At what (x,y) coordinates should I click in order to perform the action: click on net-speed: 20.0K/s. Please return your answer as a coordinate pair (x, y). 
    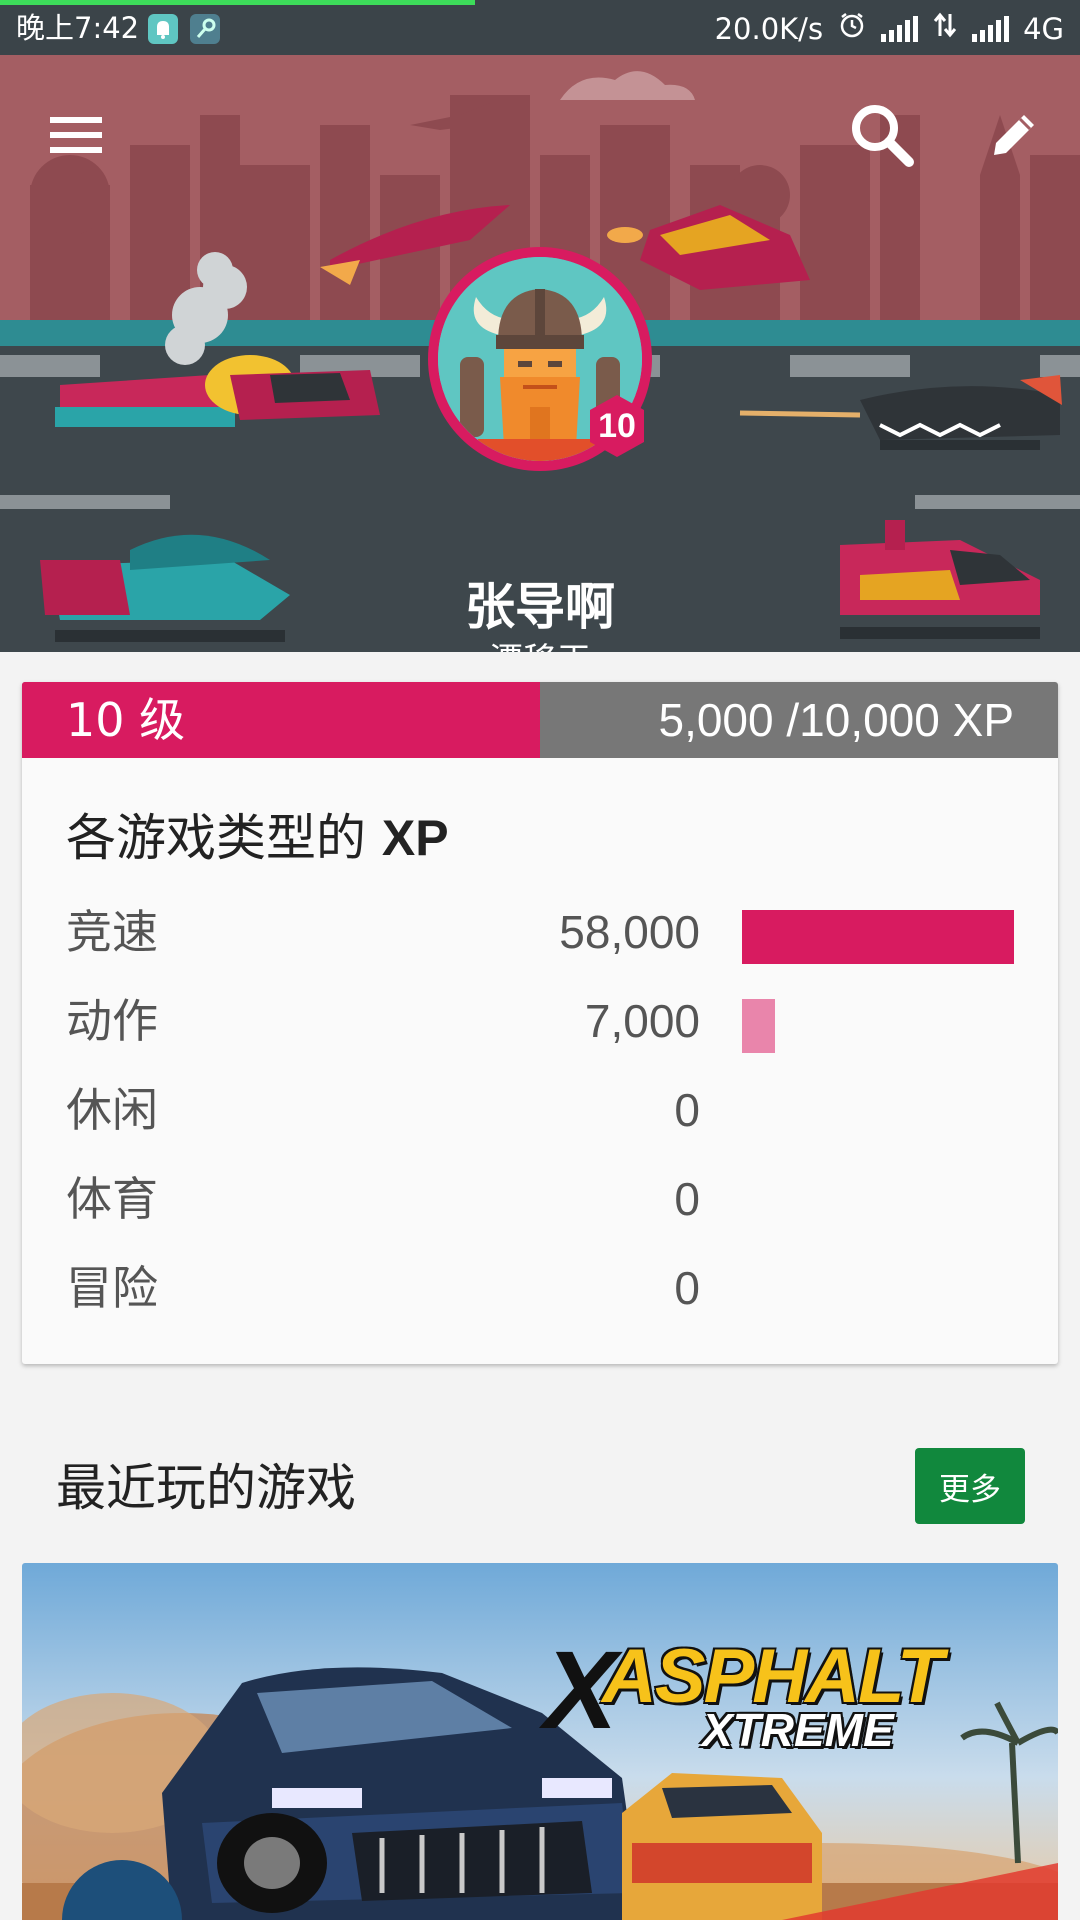
    Looking at the image, I should click on (769, 29).